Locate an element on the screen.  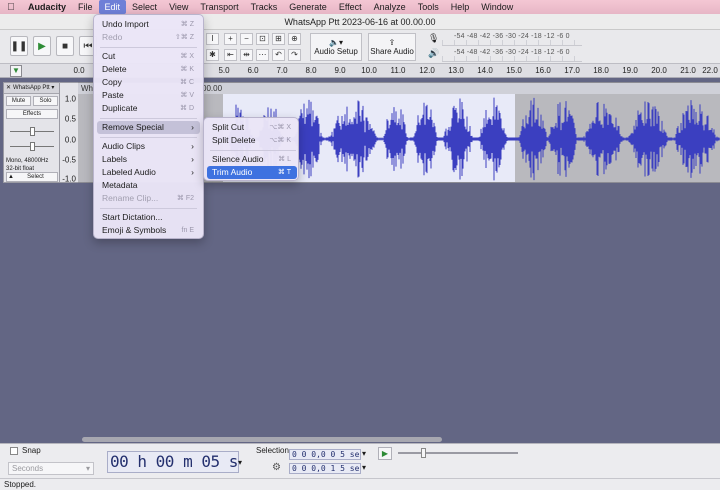
start-format-dropdown-icon: ▾ is located at coordinates (364, 453).